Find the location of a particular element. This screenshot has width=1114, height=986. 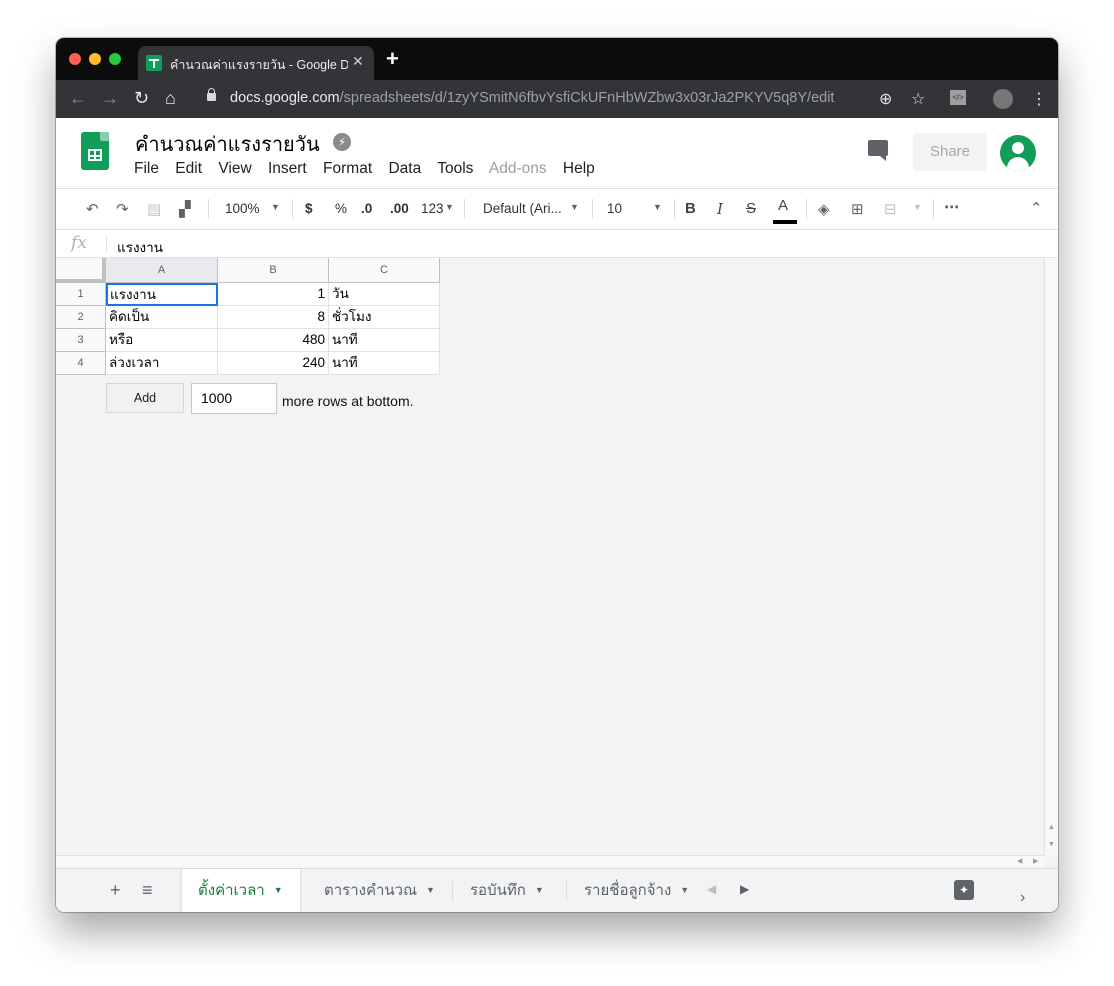

cell-b4: 240 is located at coordinates (273, 363).